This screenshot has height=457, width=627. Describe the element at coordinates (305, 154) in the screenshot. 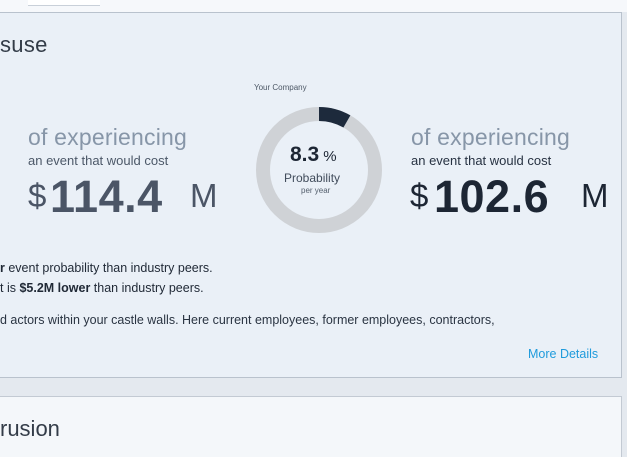

I see `probability-number: 8.3` at that location.